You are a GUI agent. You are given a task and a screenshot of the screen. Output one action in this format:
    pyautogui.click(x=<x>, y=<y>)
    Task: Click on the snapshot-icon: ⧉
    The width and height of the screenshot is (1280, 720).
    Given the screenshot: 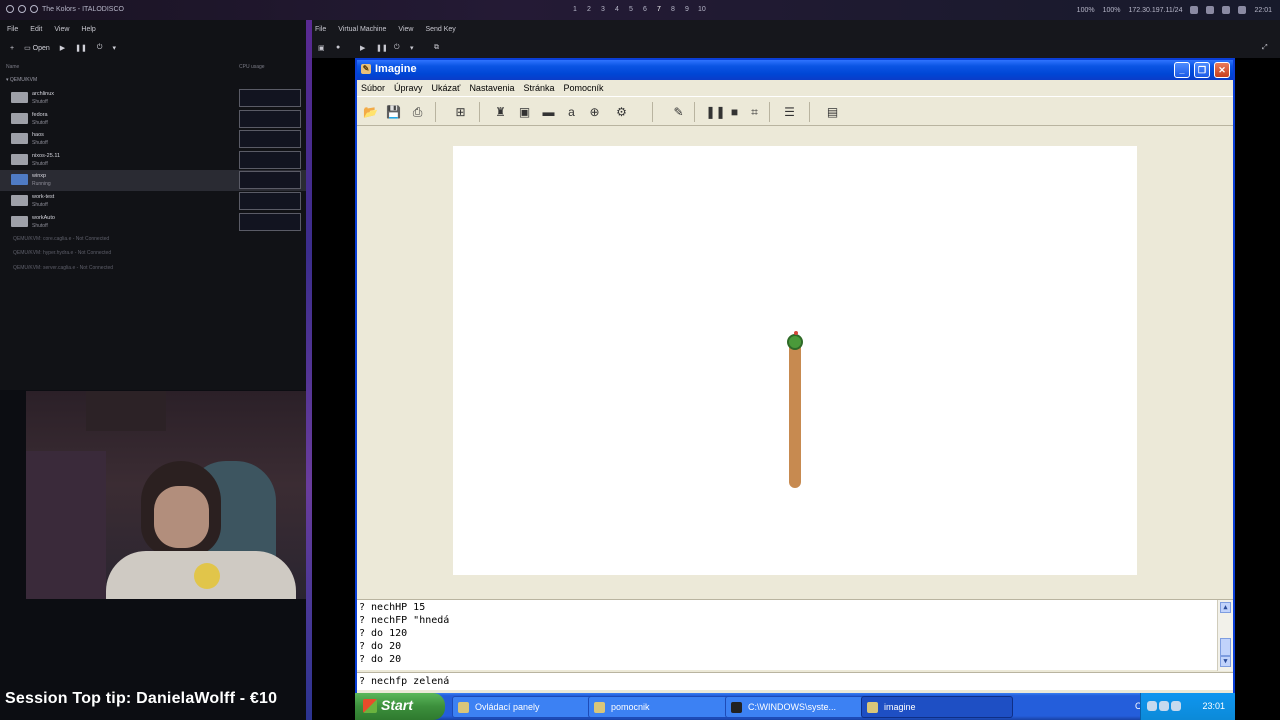 What is the action you would take?
    pyautogui.click(x=436, y=48)
    